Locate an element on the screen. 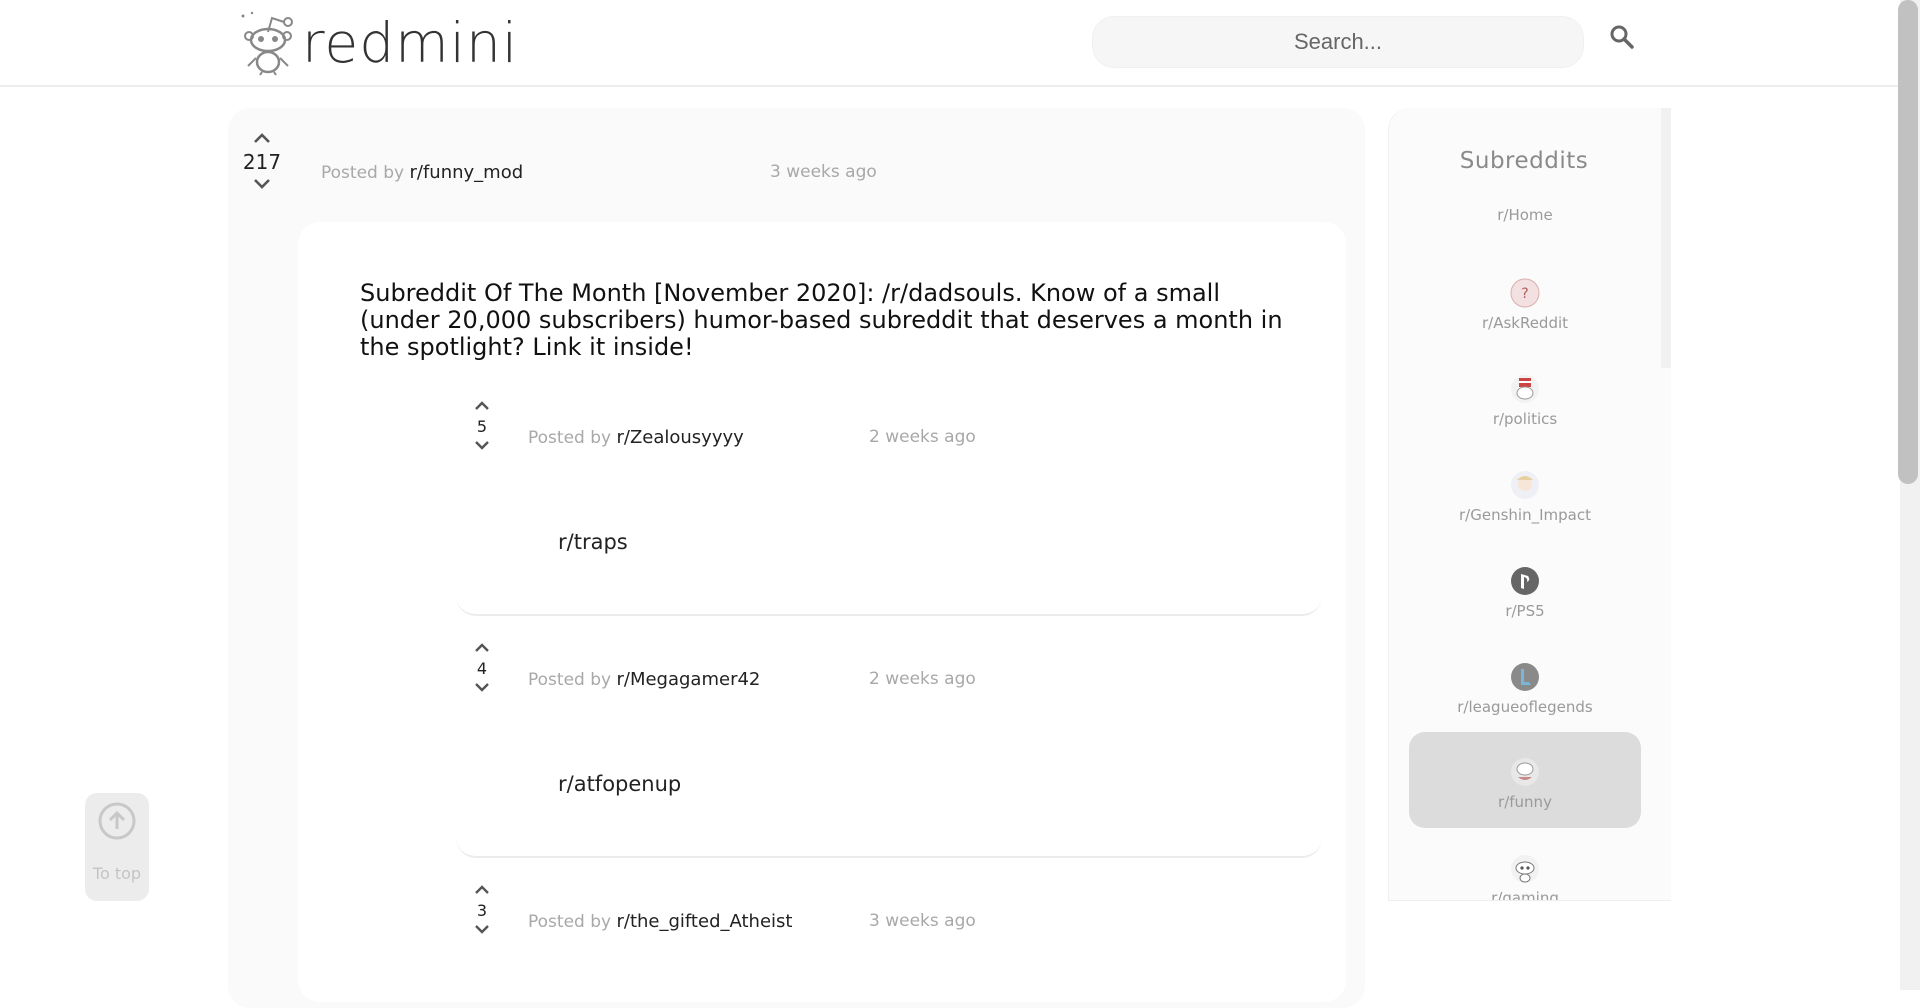 This screenshot has height=1008, width=1920. comment-body: r/traps is located at coordinates (593, 542).